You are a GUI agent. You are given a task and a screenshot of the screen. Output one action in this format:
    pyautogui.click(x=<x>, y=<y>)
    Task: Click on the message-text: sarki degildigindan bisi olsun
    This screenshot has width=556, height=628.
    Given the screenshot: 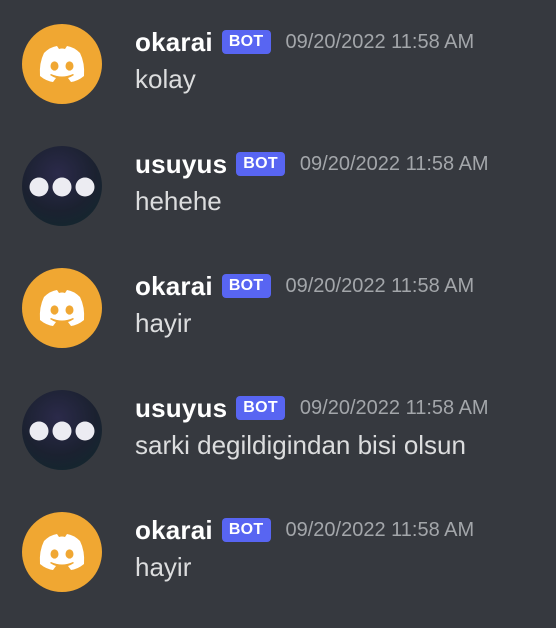 What is the action you would take?
    pyautogui.click(x=300, y=445)
    